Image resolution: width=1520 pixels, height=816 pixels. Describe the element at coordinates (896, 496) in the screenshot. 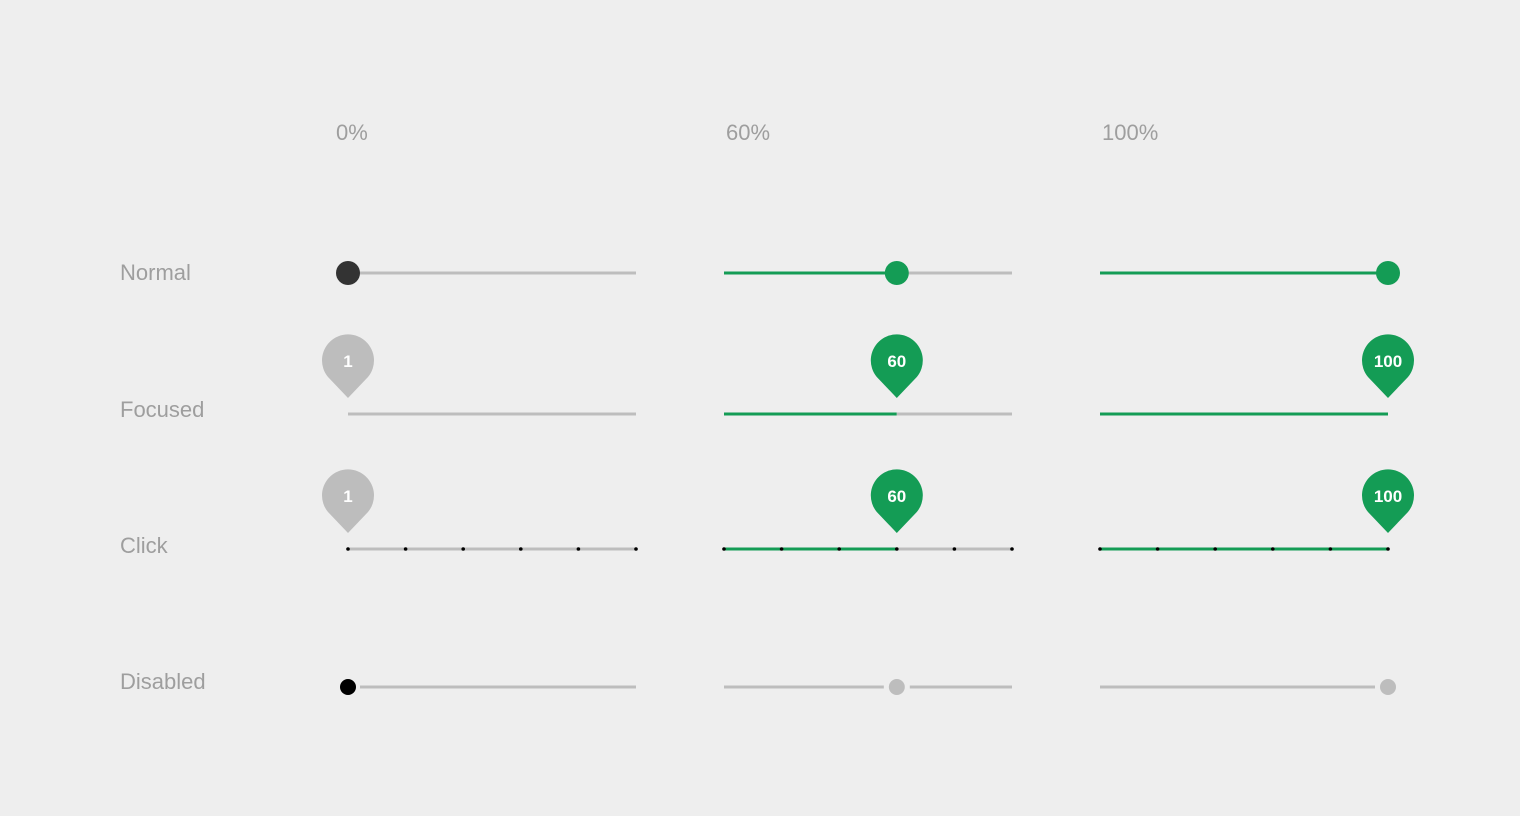

I see `slider-click-60-value-bubble-label: 60` at that location.